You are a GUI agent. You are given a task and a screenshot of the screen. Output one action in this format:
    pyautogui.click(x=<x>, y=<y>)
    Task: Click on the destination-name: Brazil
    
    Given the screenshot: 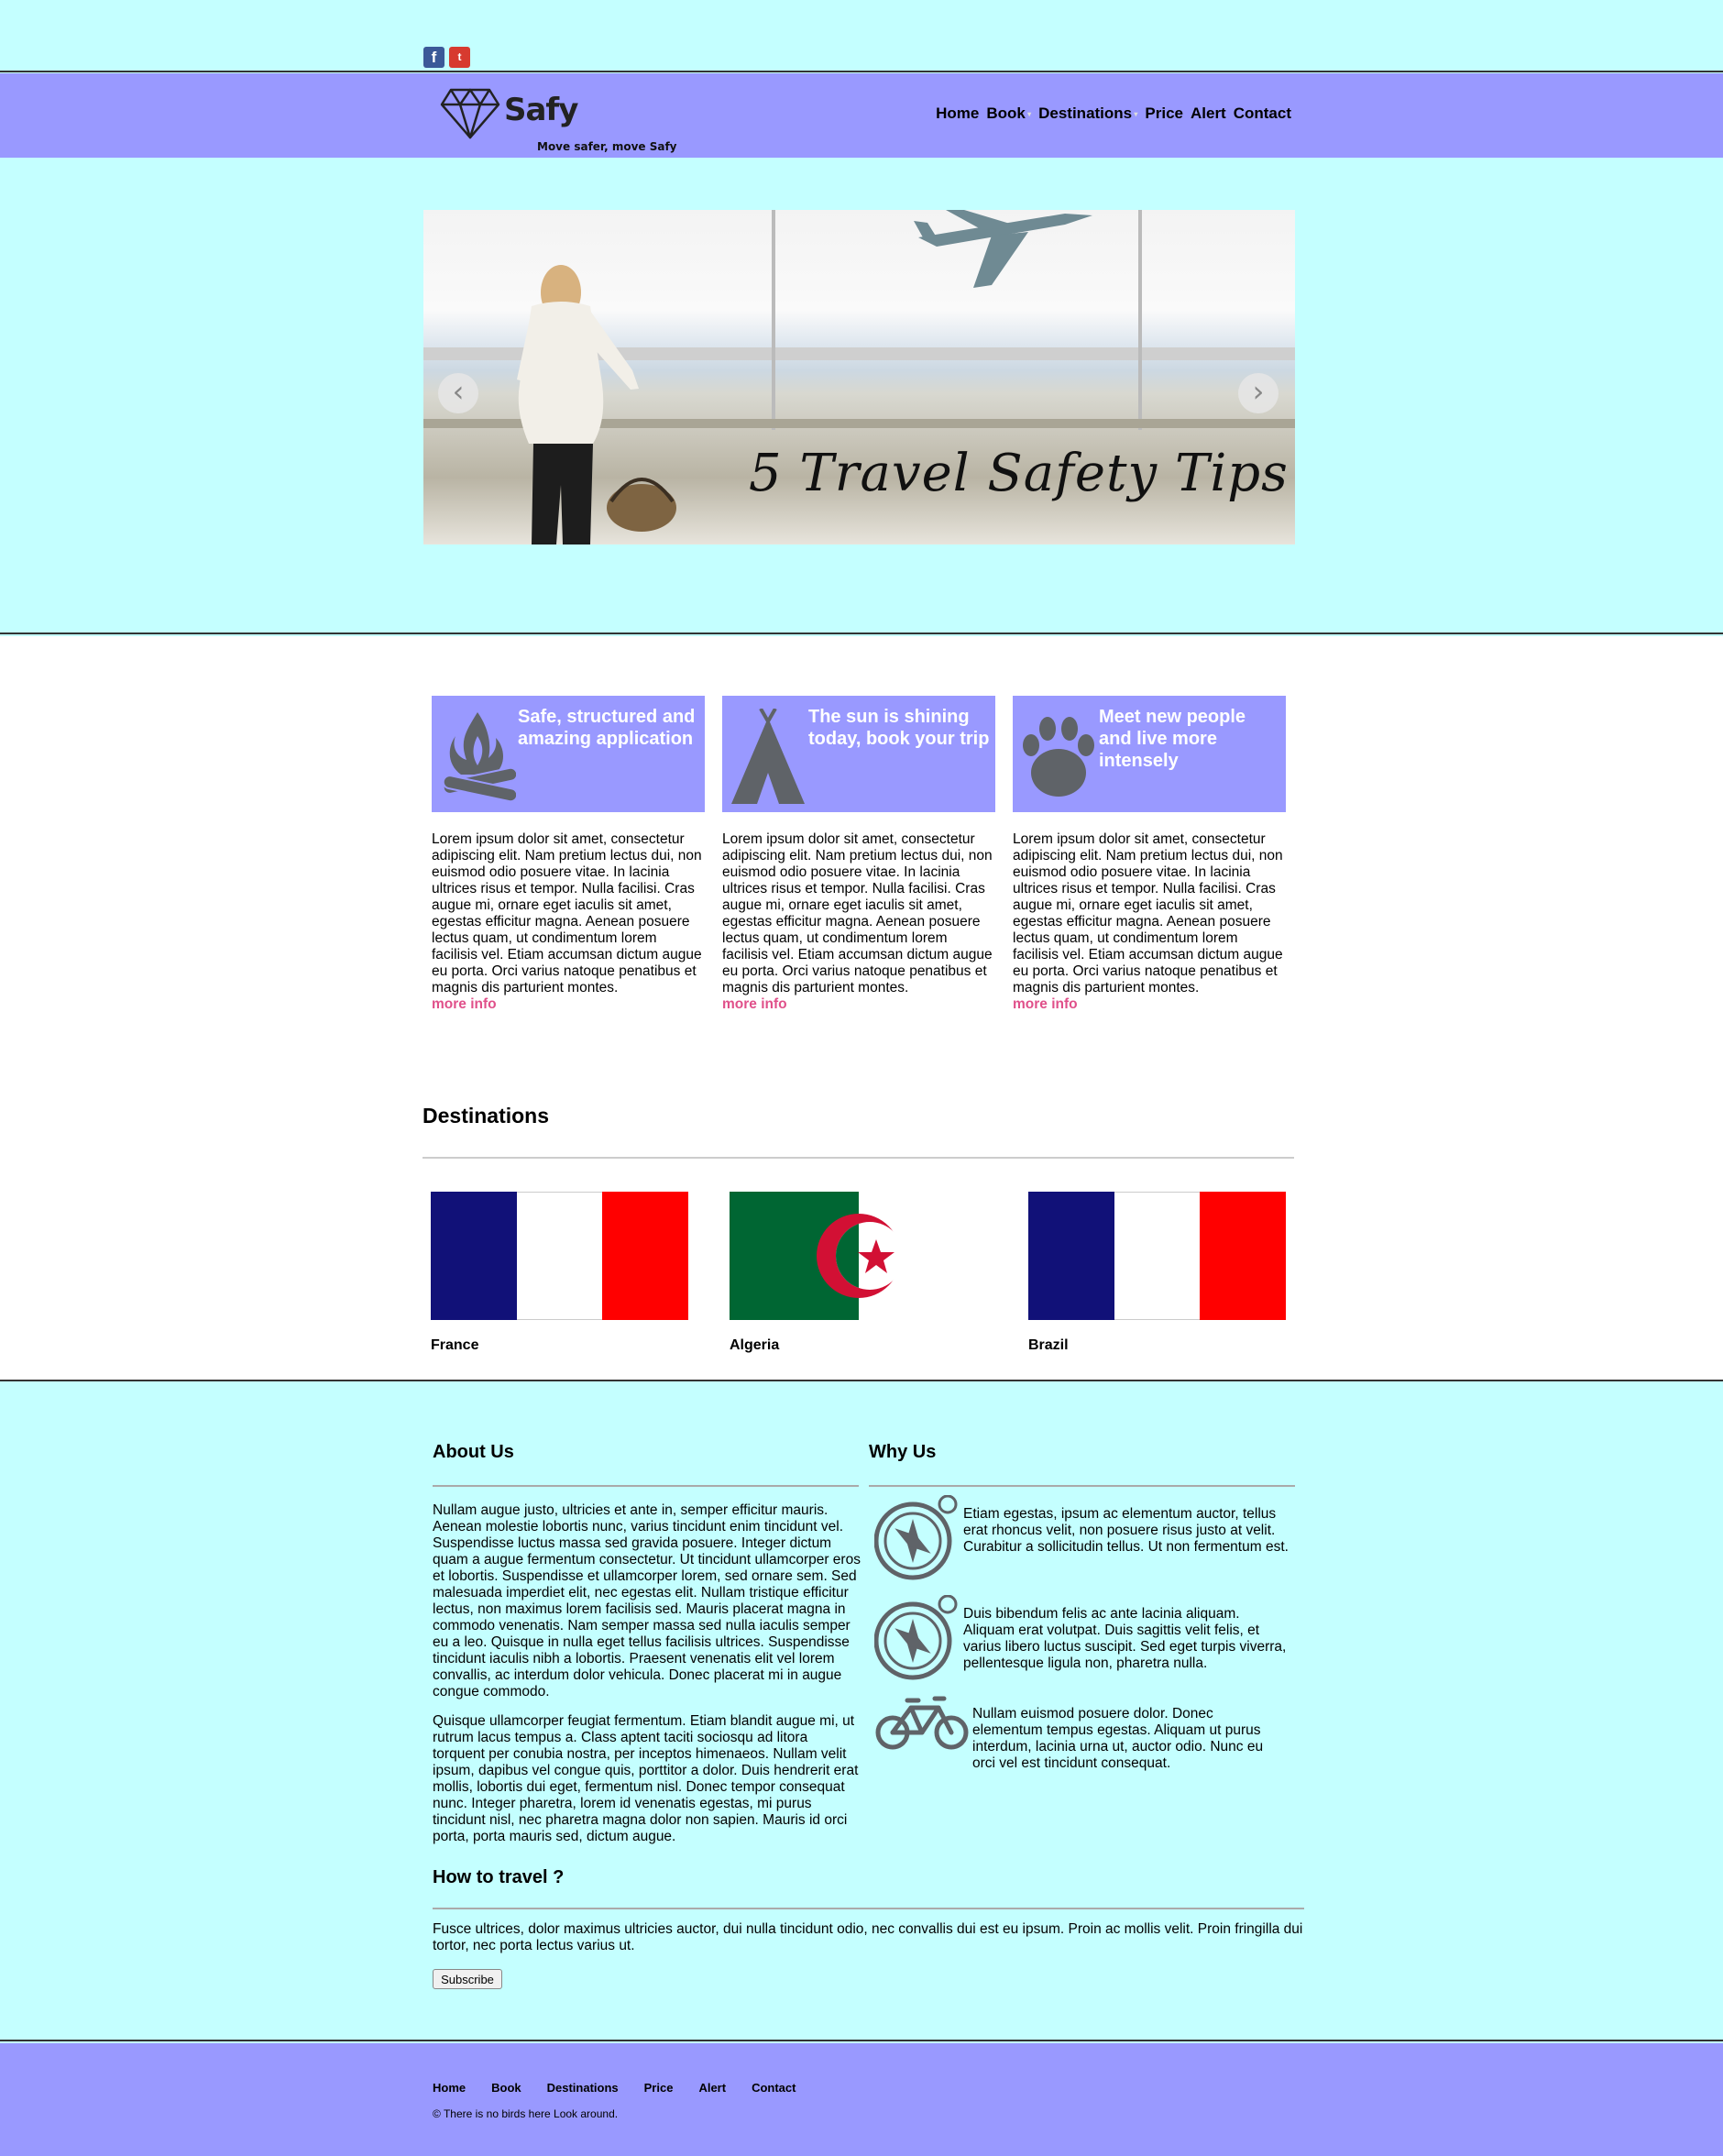 What is the action you would take?
    pyautogui.click(x=1157, y=1345)
    